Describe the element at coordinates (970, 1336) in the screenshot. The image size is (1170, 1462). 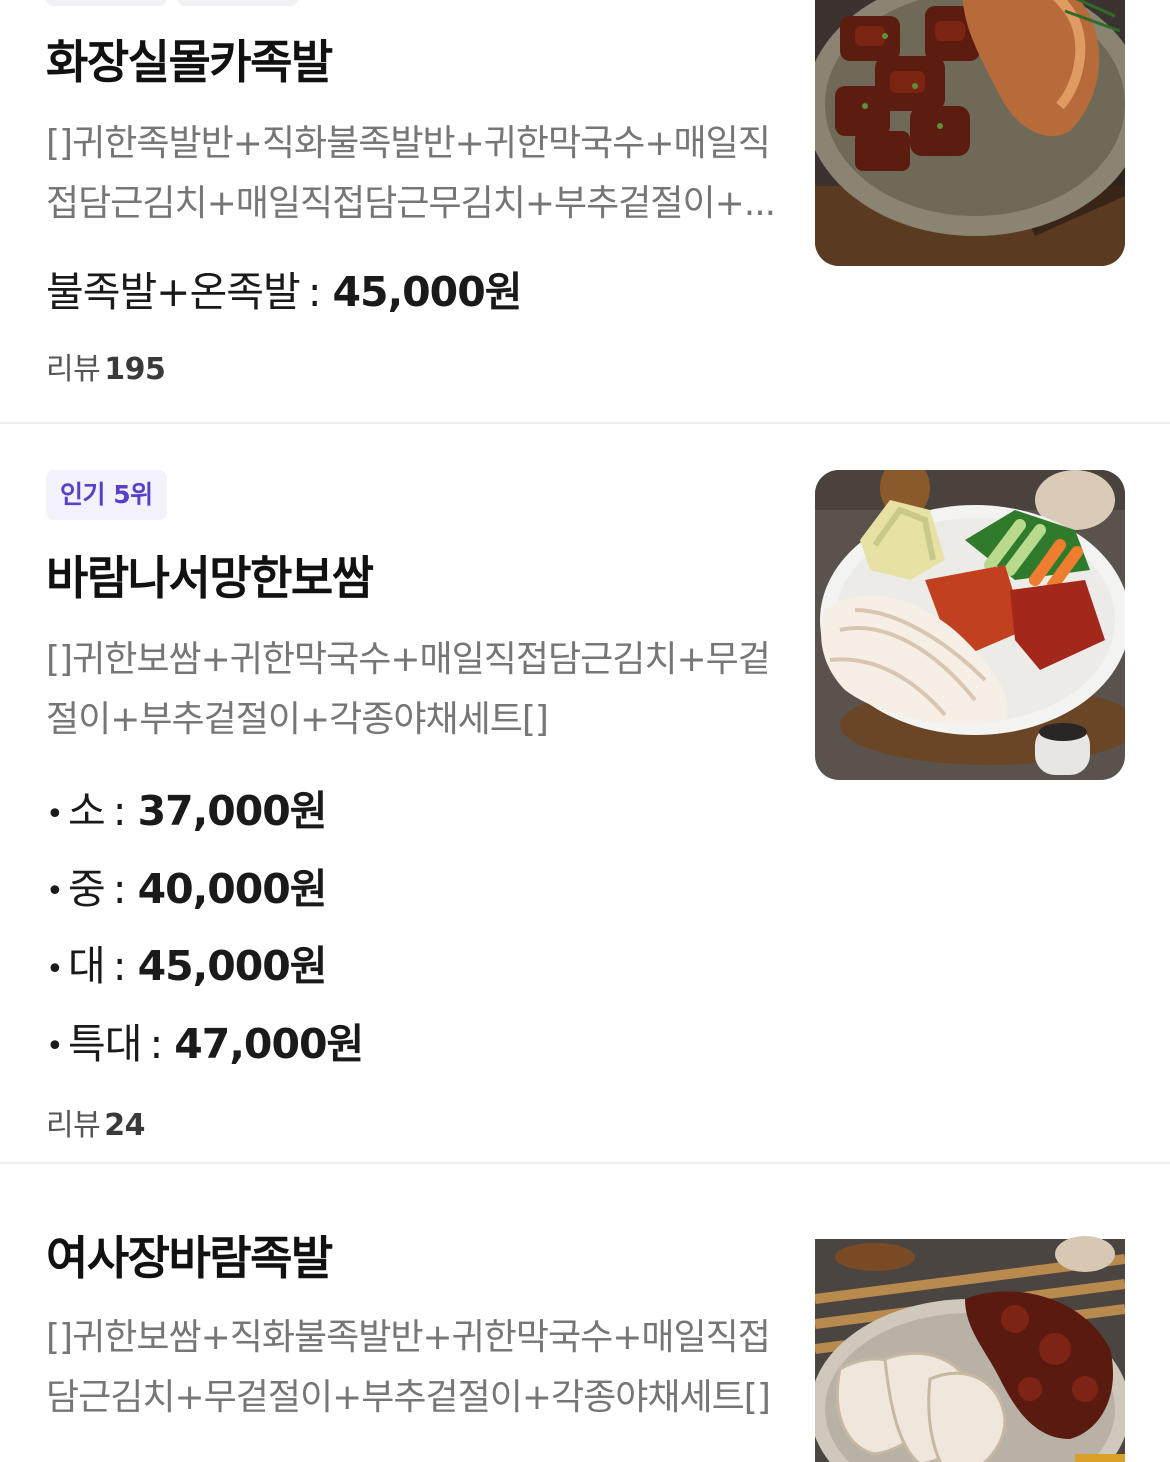
I see `bossam-jokbal-photo-icon` at that location.